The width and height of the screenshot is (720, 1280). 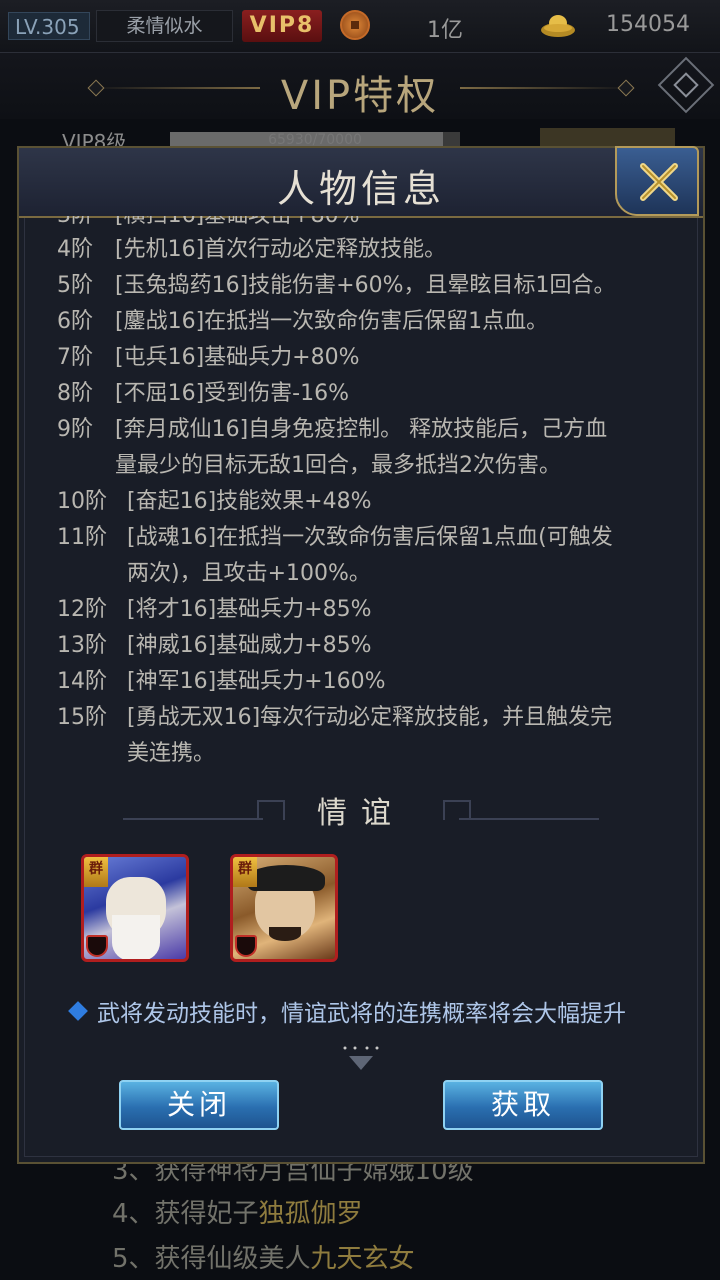 I want to click on close-button: 关闭, so click(x=199, y=1105).